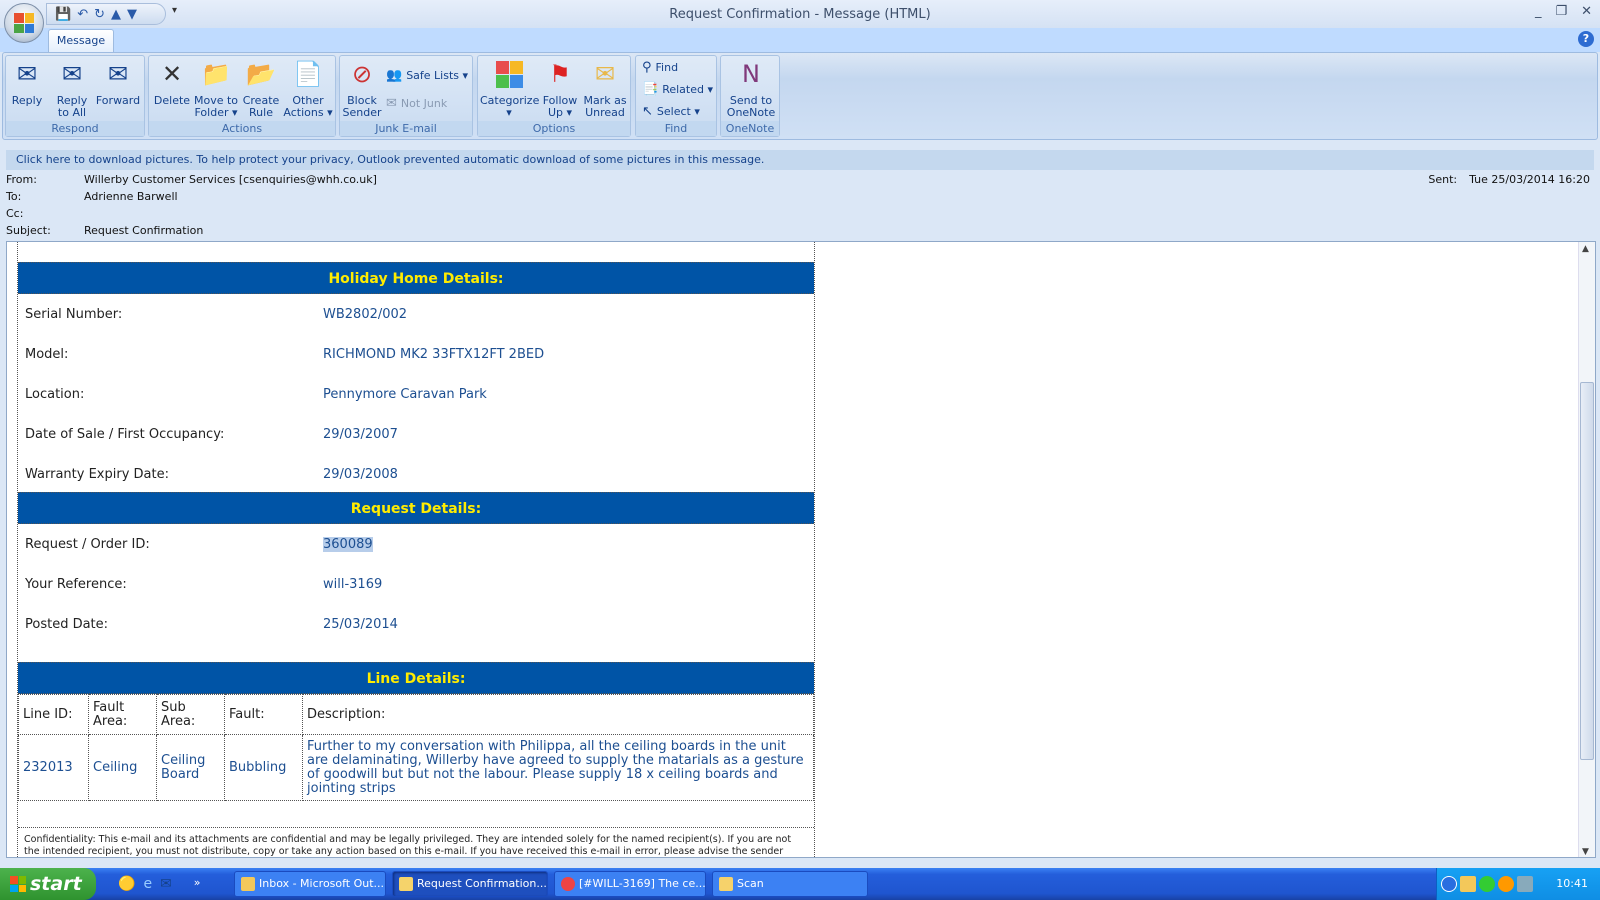 This screenshot has height=900, width=1600. I want to click on group-label: Options, so click(554, 128).